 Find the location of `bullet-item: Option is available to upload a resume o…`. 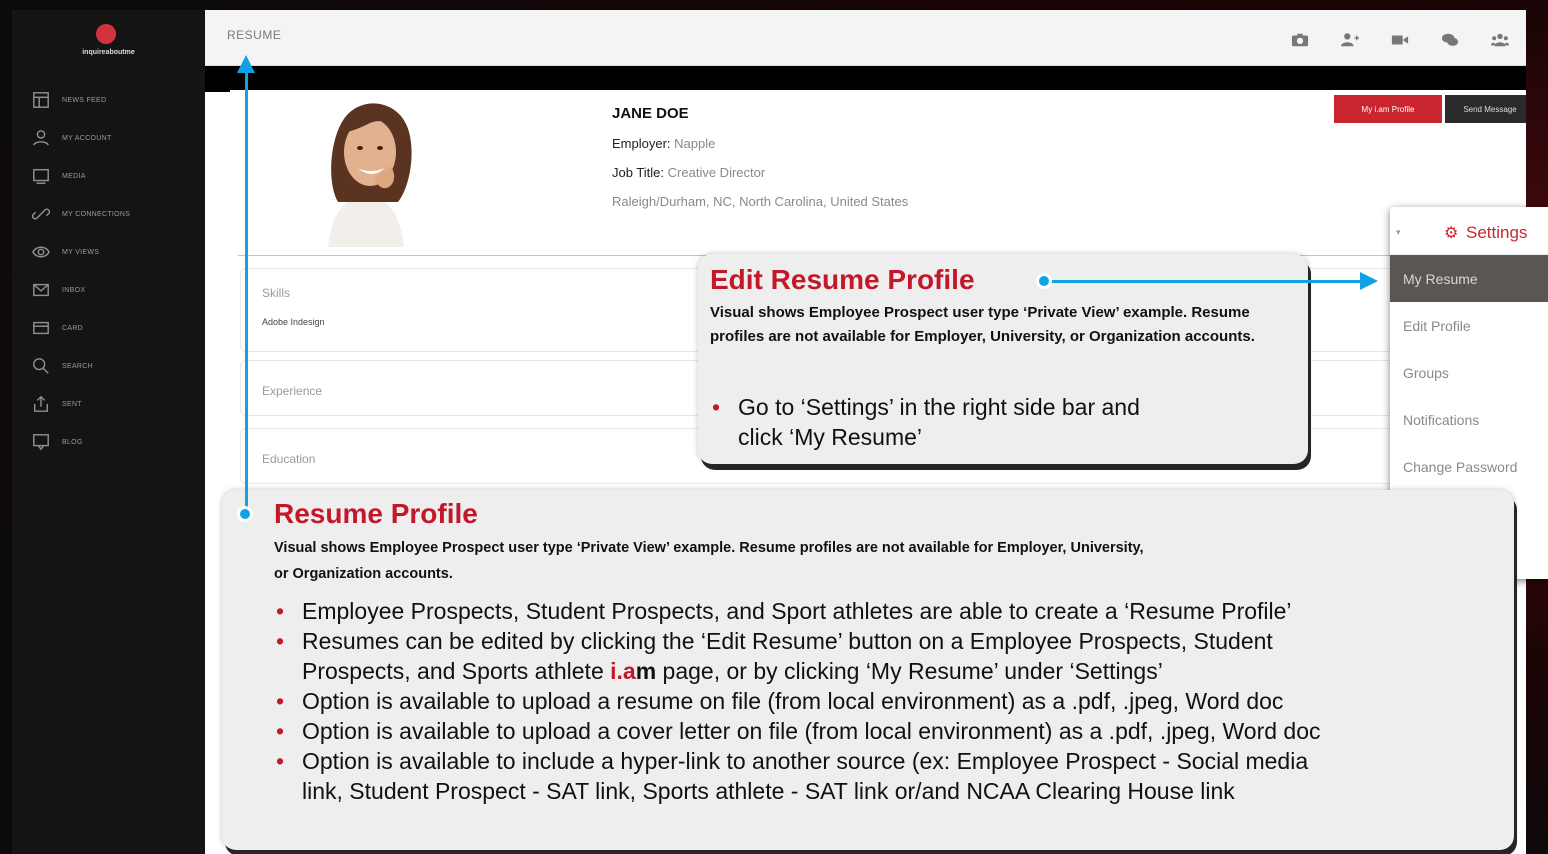

bullet-item: Option is available to upload a resume o… is located at coordinates (889, 701).